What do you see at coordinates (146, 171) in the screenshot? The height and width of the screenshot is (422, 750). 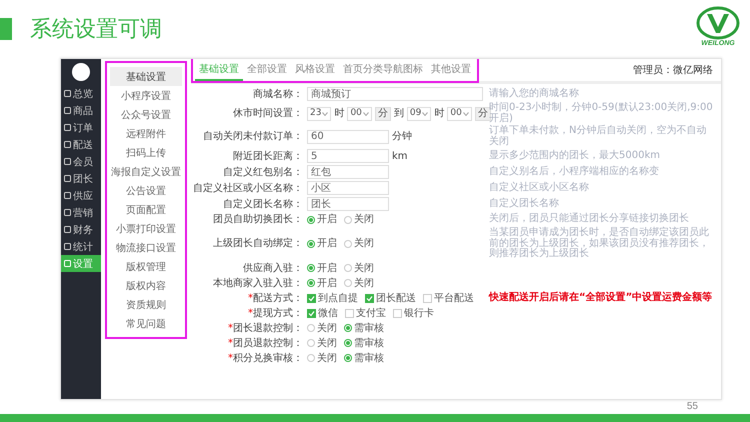 I see `submenu-item: 海报自定义设置` at bounding box center [146, 171].